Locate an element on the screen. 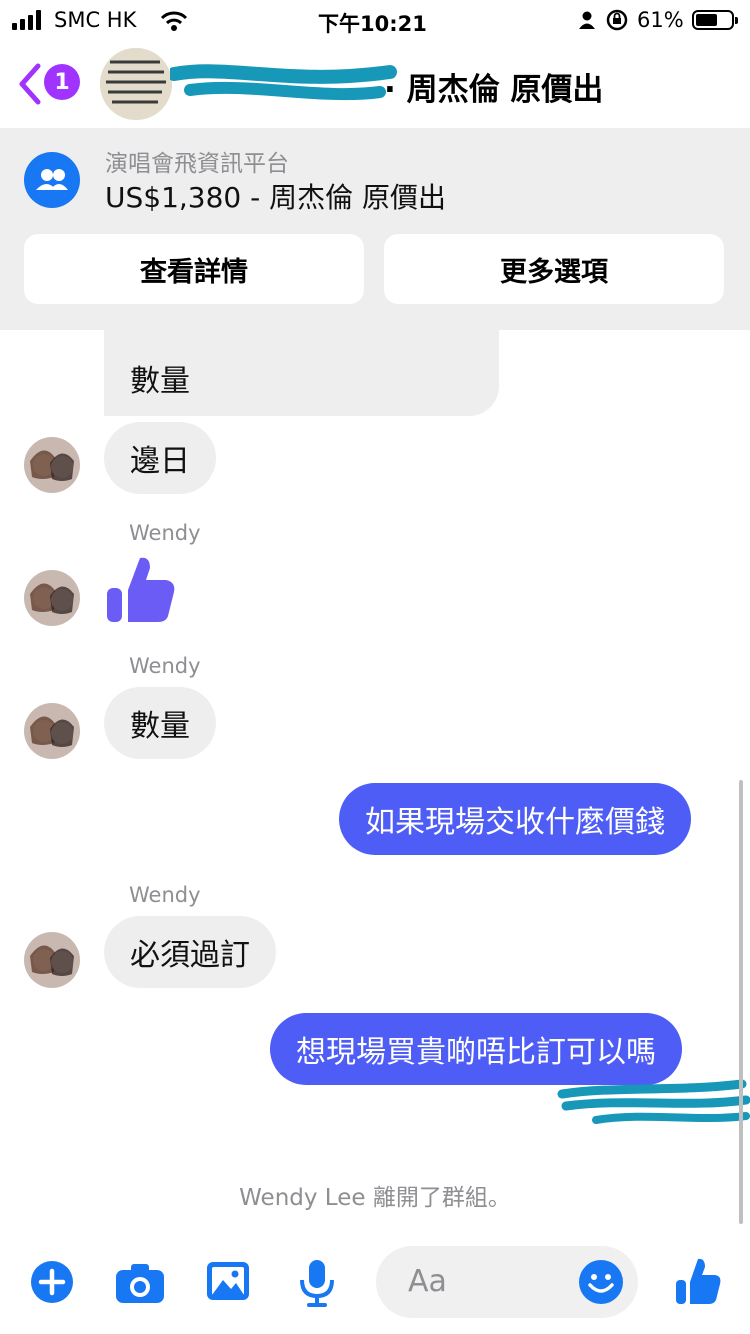 The image size is (750, 1334). chat-header: 1 · 周杰倫 原價出 is located at coordinates (375, 85).